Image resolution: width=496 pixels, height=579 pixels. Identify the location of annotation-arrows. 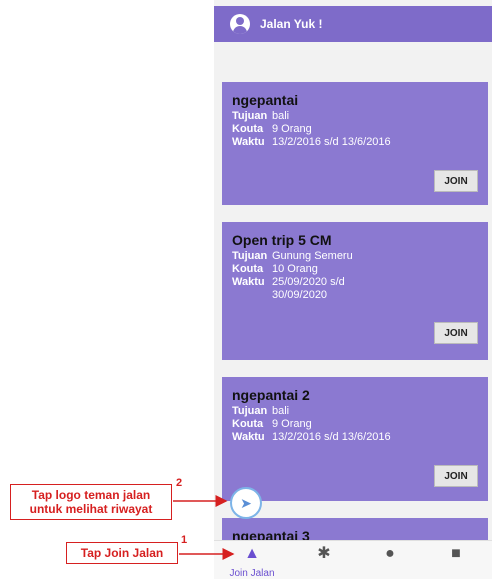
(204, 527).